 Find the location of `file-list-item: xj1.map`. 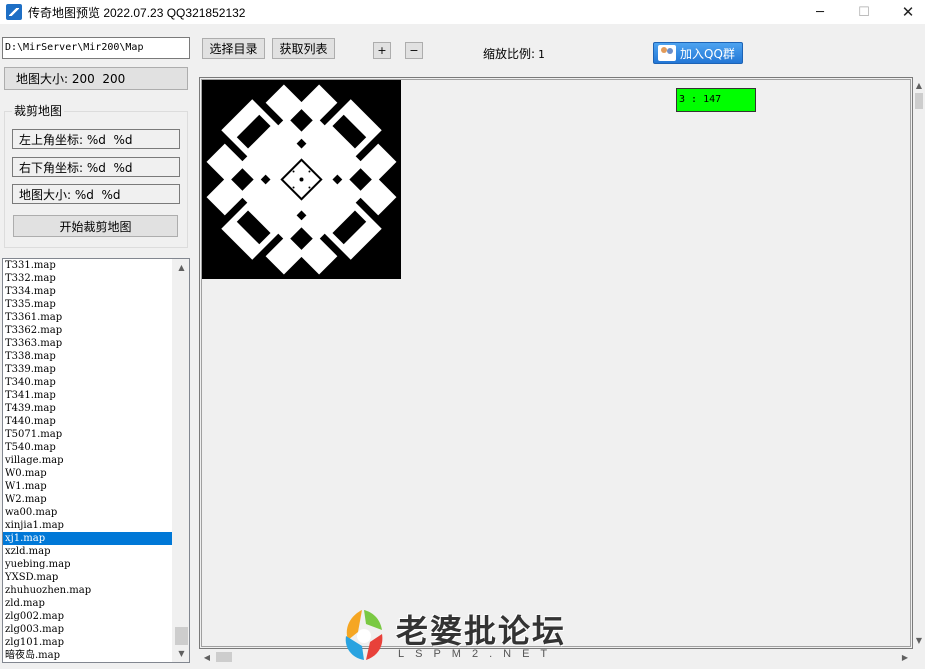

file-list-item: xj1.map is located at coordinates (88, 538).